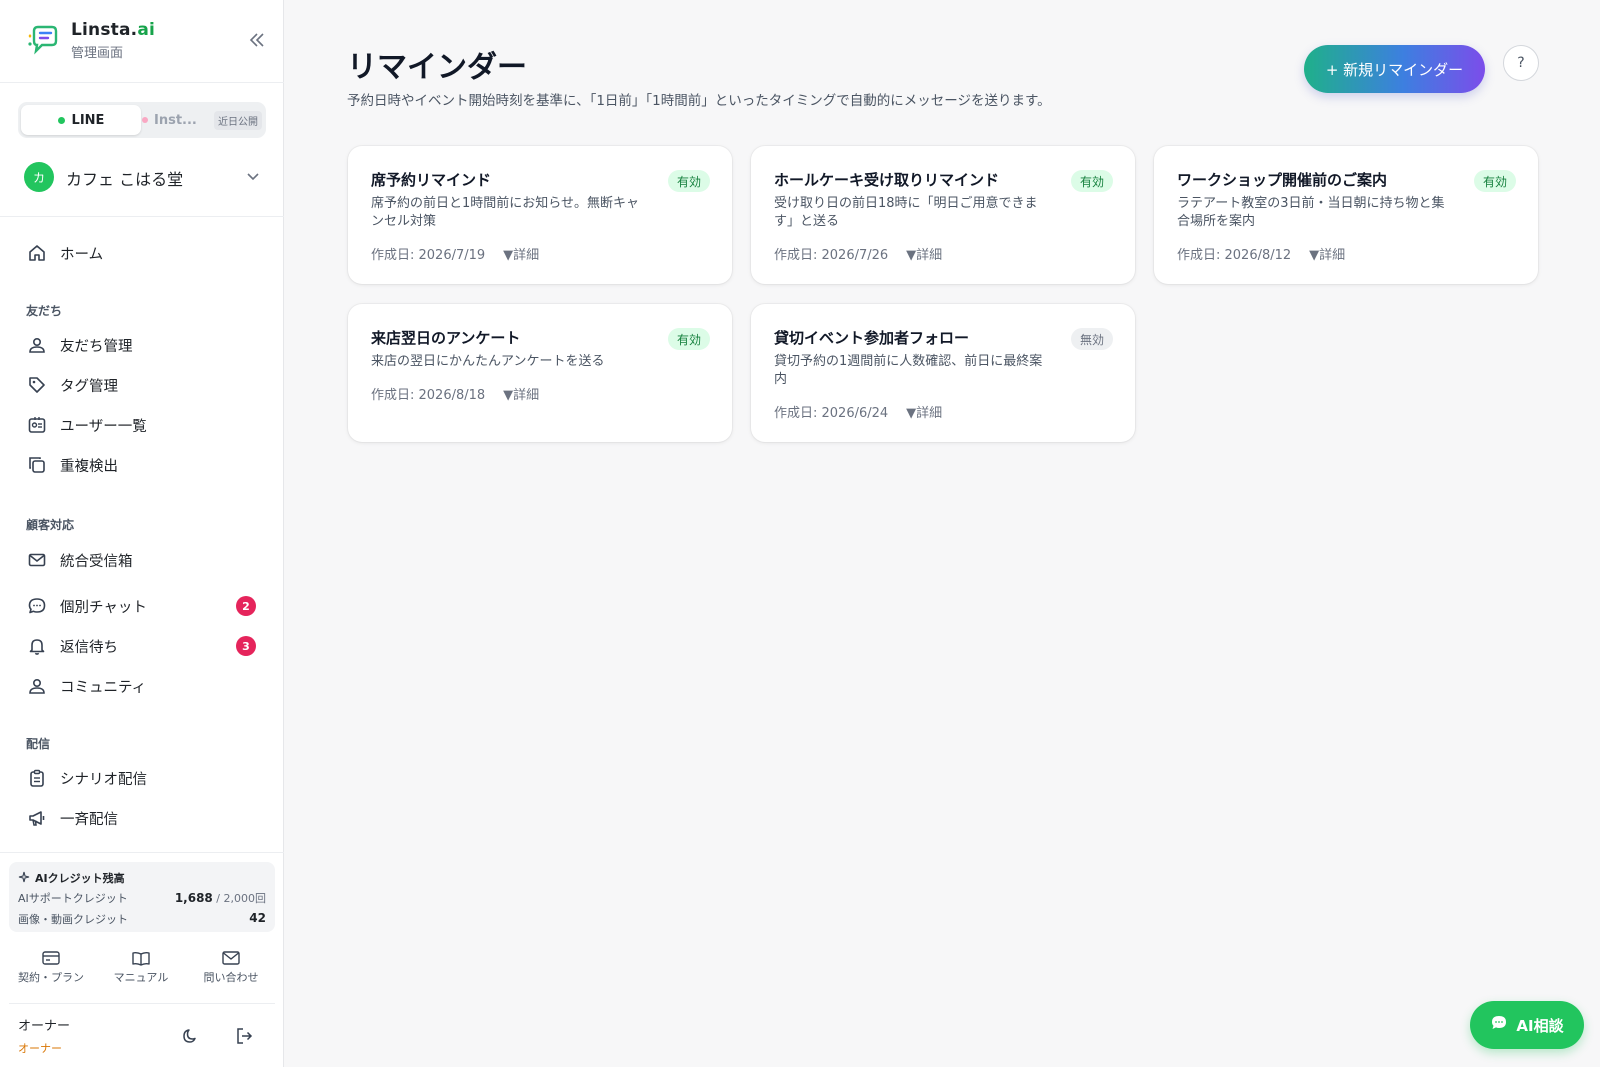 The height and width of the screenshot is (1067, 1600). What do you see at coordinates (51, 967) in the screenshot?
I see `link-contract-plan: 契約・プラン` at bounding box center [51, 967].